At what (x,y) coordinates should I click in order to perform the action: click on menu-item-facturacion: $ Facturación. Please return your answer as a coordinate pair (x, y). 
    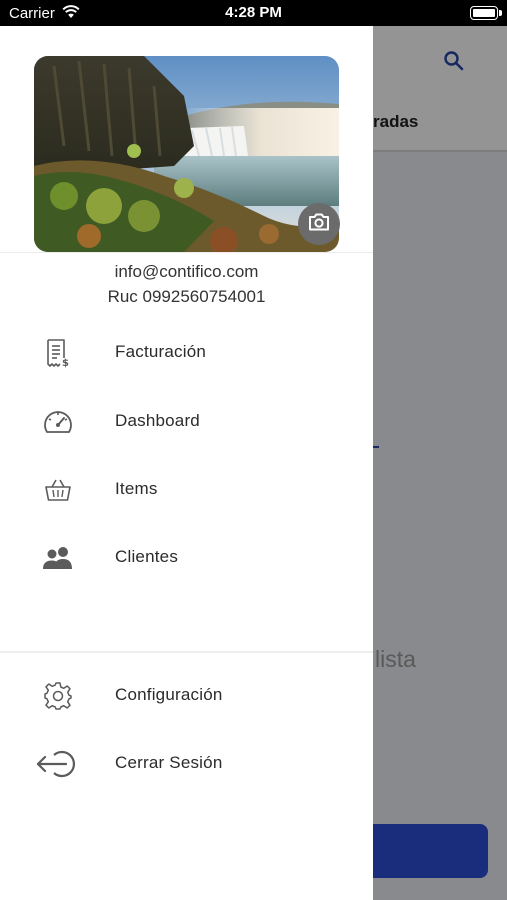
    Looking at the image, I should click on (186, 353).